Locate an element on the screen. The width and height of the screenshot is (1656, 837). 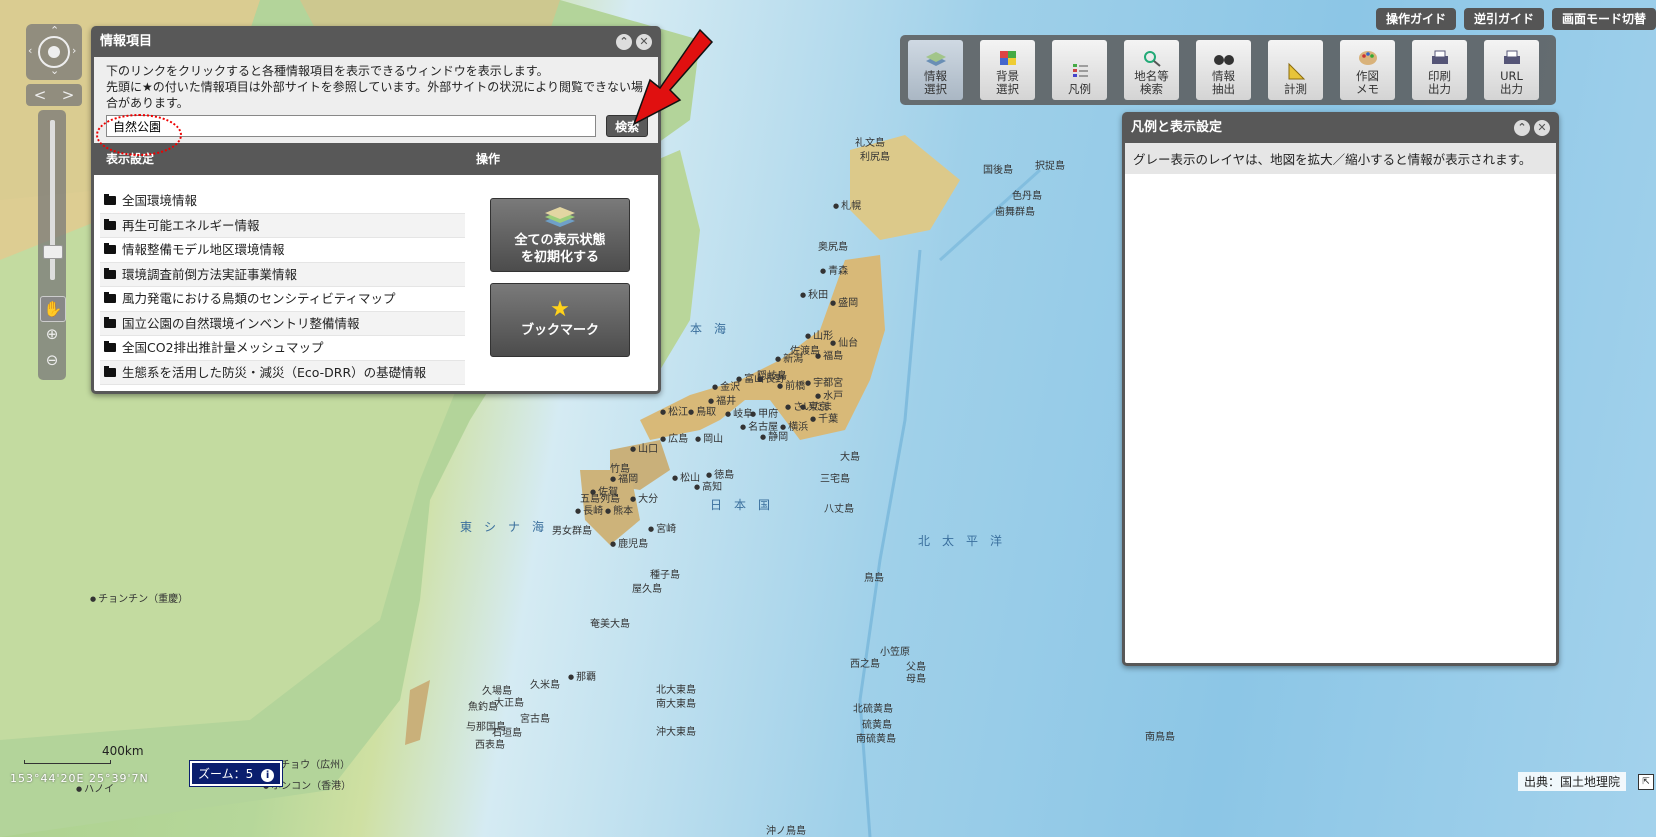
print-output-button: 印刷 出力 is located at coordinates (1439, 70).